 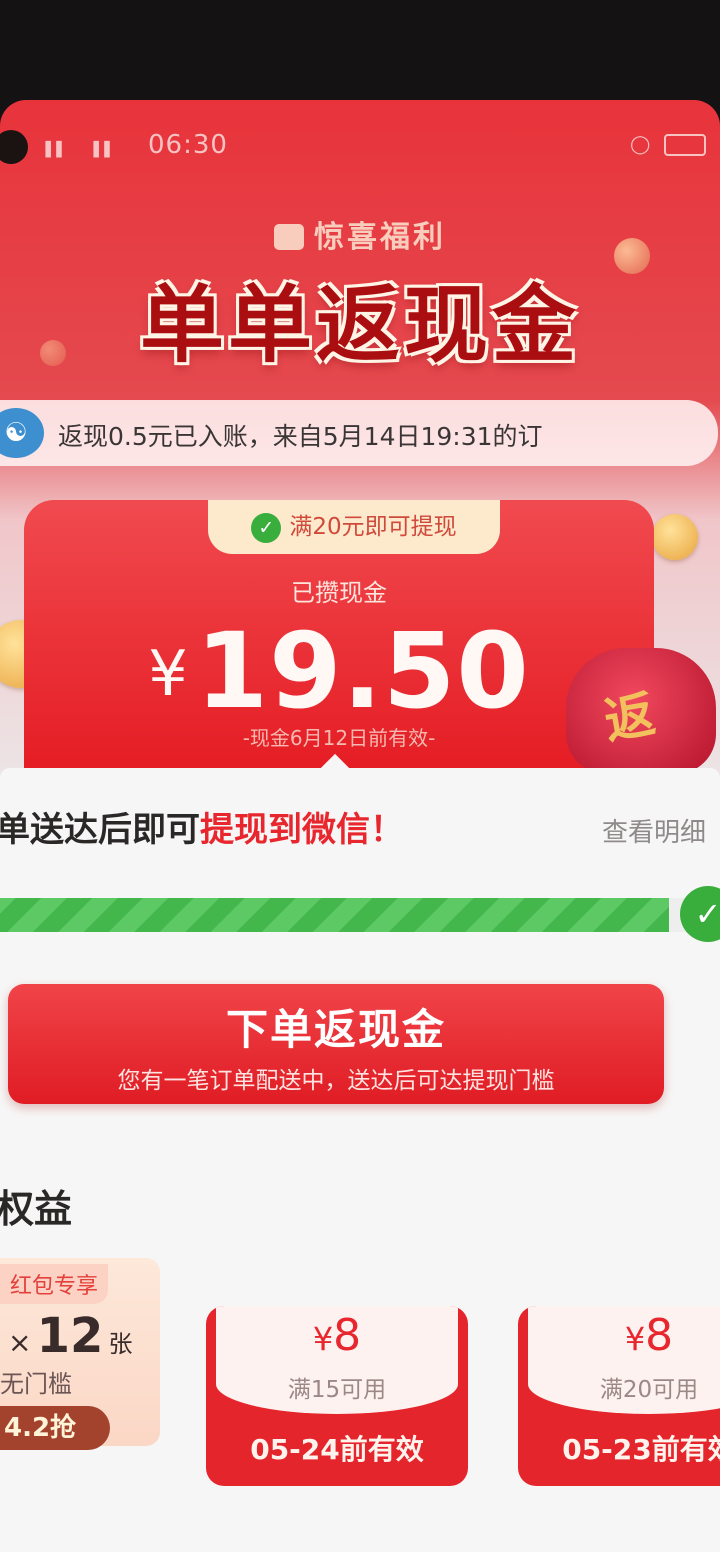 What do you see at coordinates (289, 237) in the screenshot?
I see `gift-icon` at bounding box center [289, 237].